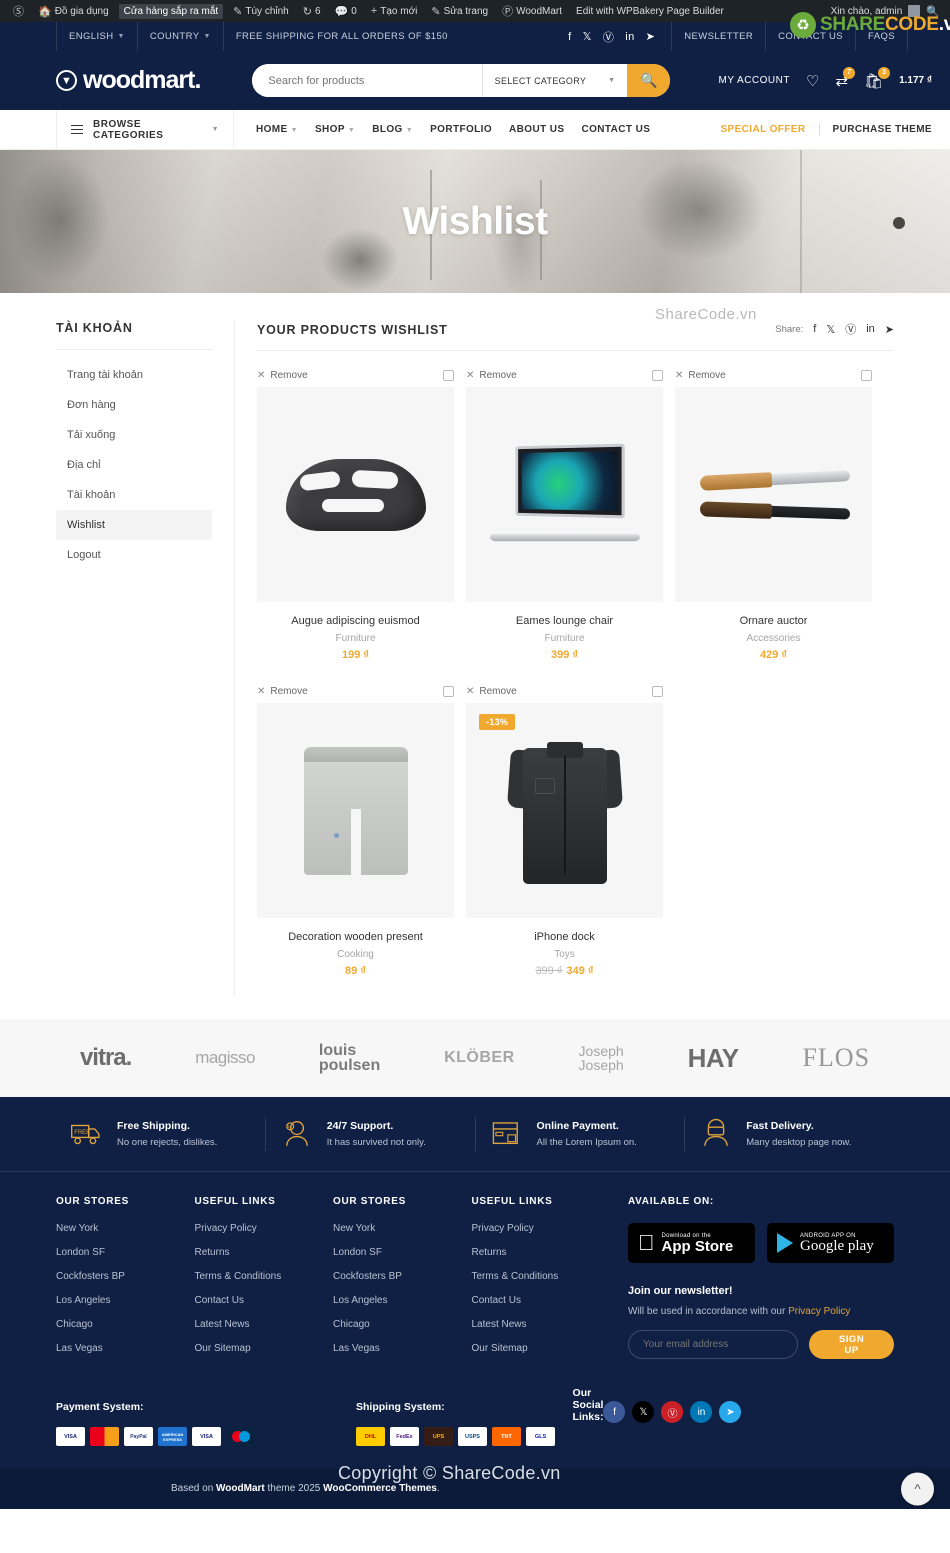 The width and height of the screenshot is (950, 1553). What do you see at coordinates (402, 1324) in the screenshot?
I see `footer-link: Chicago` at bounding box center [402, 1324].